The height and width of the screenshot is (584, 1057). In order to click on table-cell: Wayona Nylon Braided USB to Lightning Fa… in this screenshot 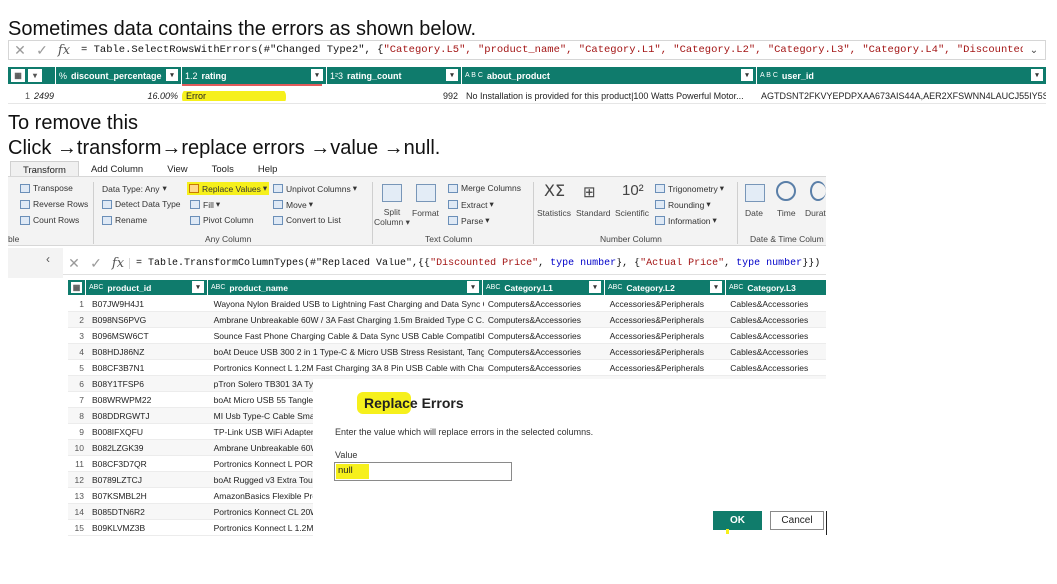, I will do `click(347, 304)`.